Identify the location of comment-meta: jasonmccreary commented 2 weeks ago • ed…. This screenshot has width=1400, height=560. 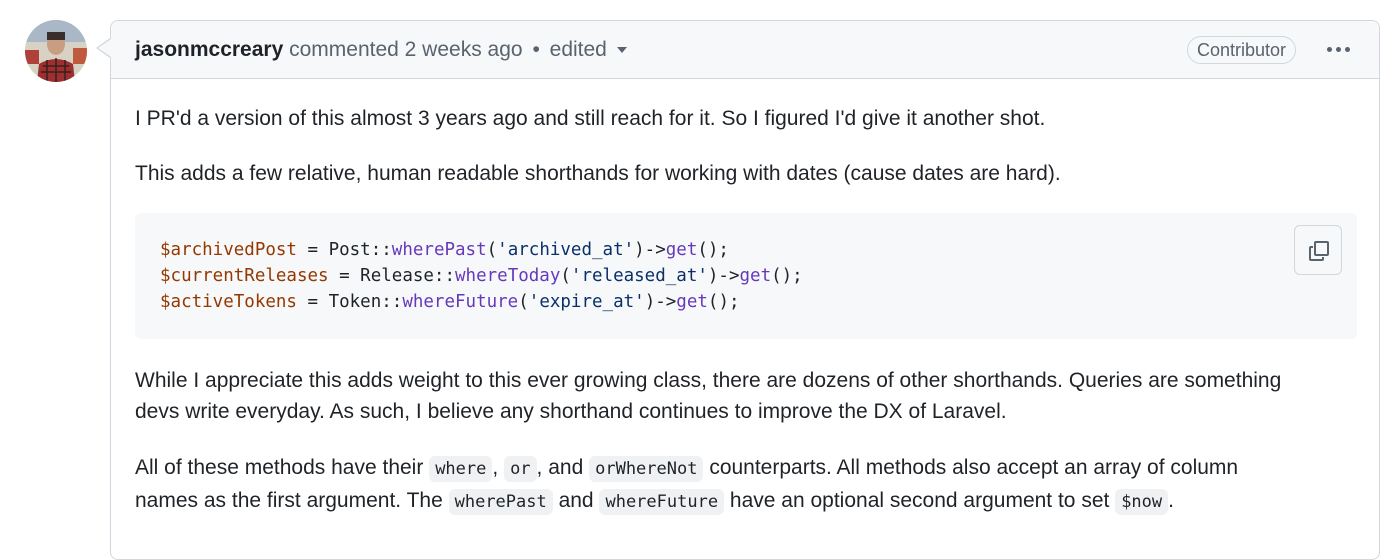
(381, 50).